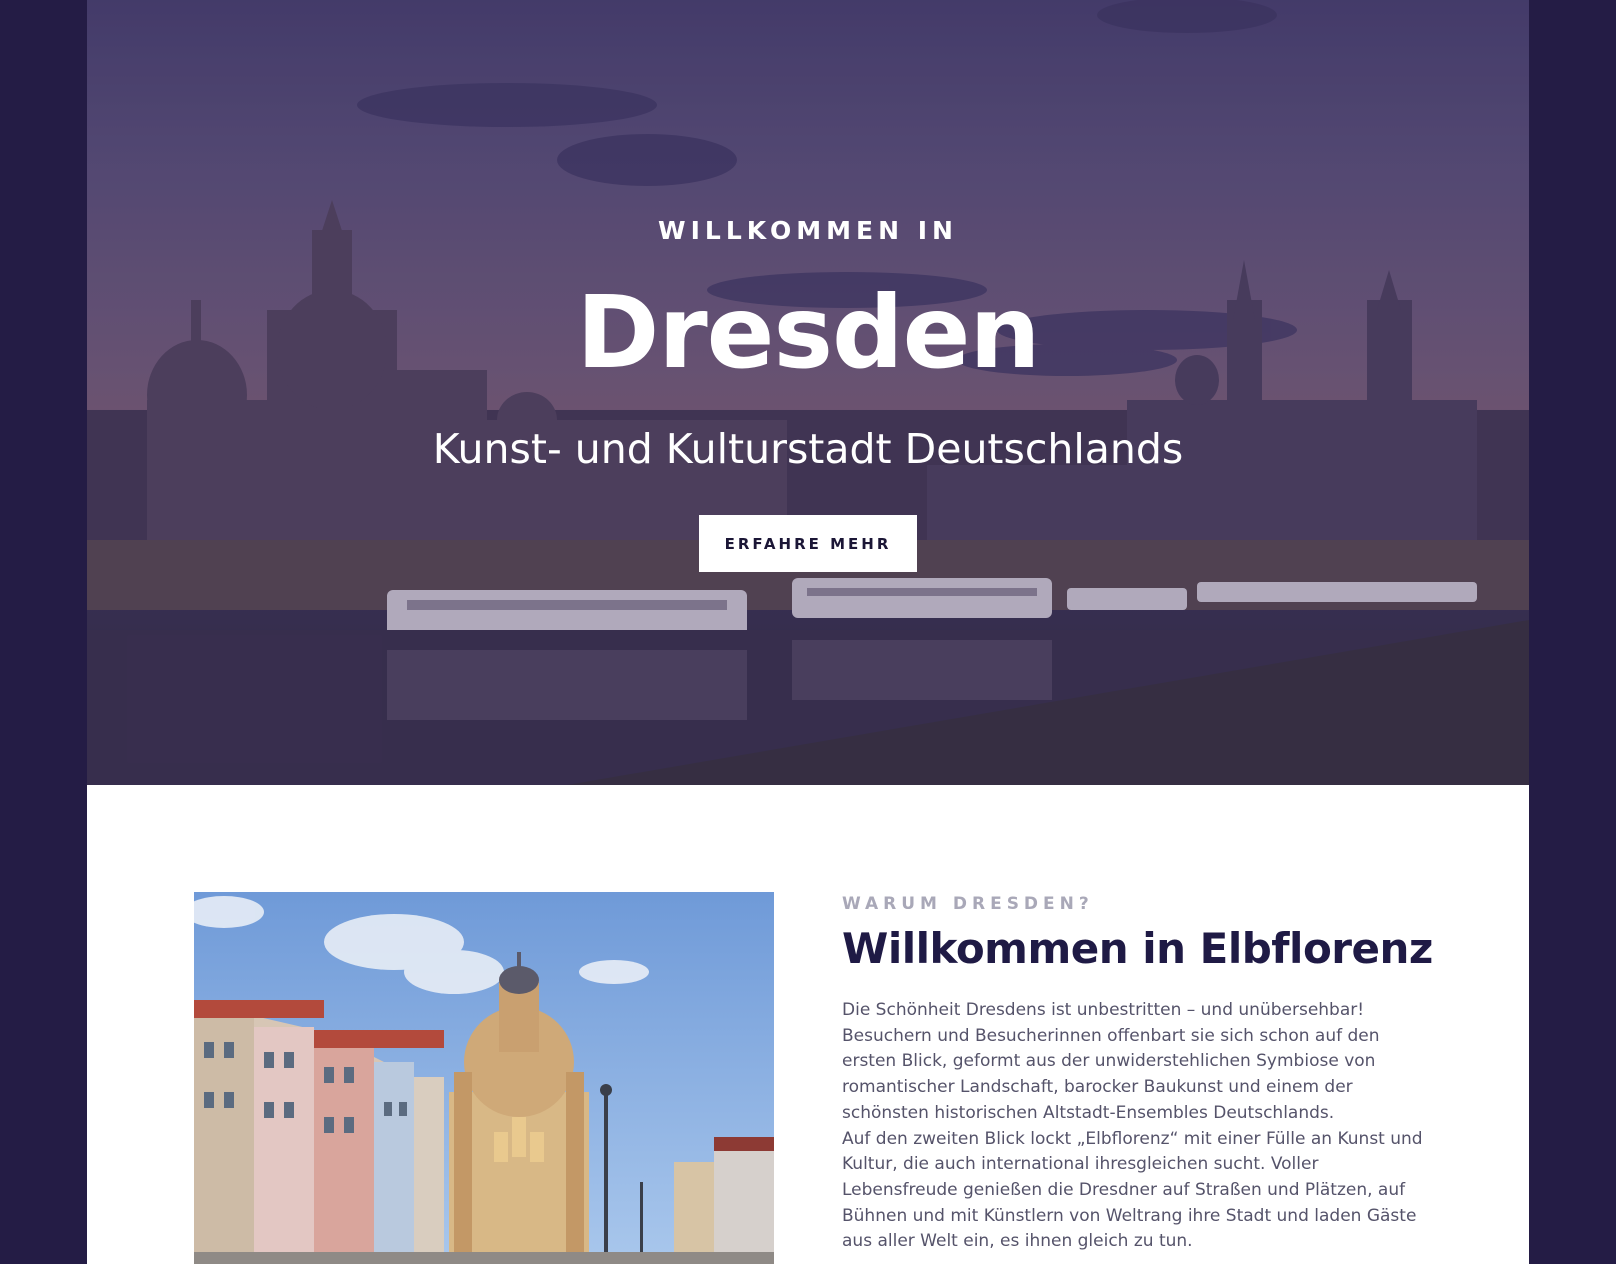 The width and height of the screenshot is (1616, 1264). What do you see at coordinates (808, 230) in the screenshot?
I see `hero-kicker: WILLKOMMEN IN` at bounding box center [808, 230].